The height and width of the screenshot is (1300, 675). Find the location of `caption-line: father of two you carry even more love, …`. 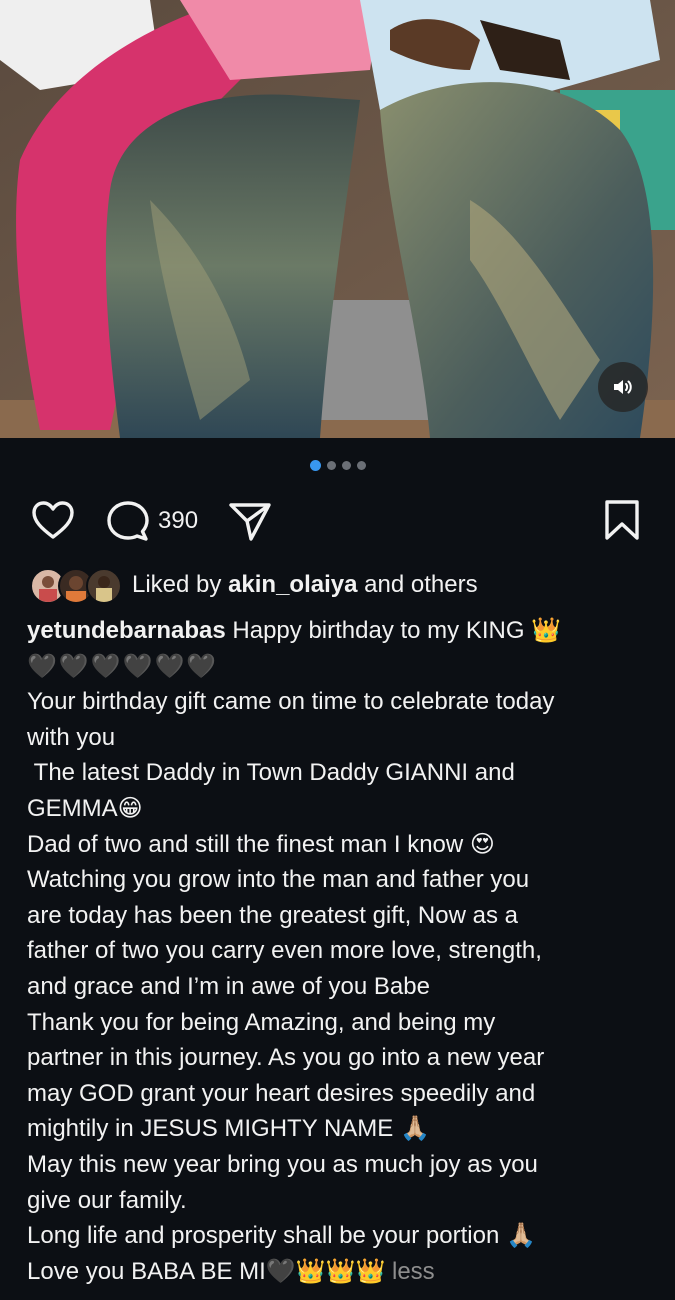

caption-line: father of two you carry even more love, … is located at coordinates (284, 951).